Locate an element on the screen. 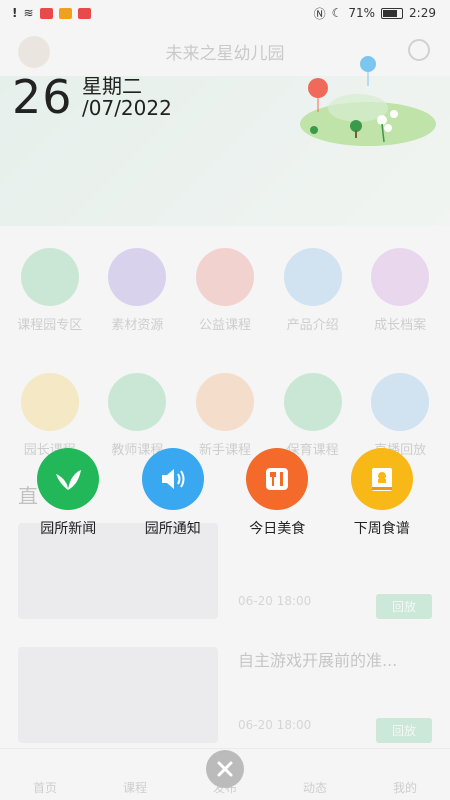  message-app-icon is located at coordinates (84, 13).